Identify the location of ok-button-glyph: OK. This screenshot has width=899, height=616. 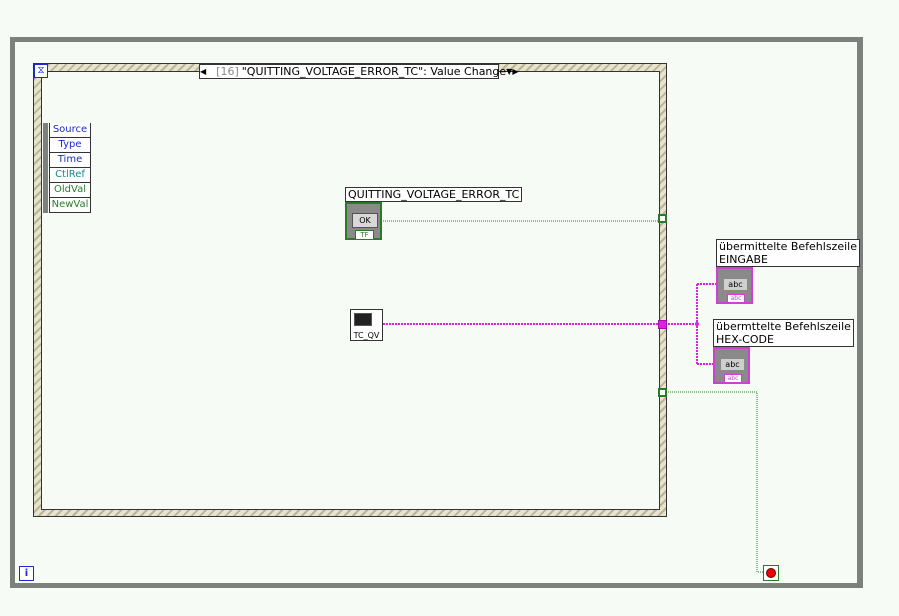
(365, 220).